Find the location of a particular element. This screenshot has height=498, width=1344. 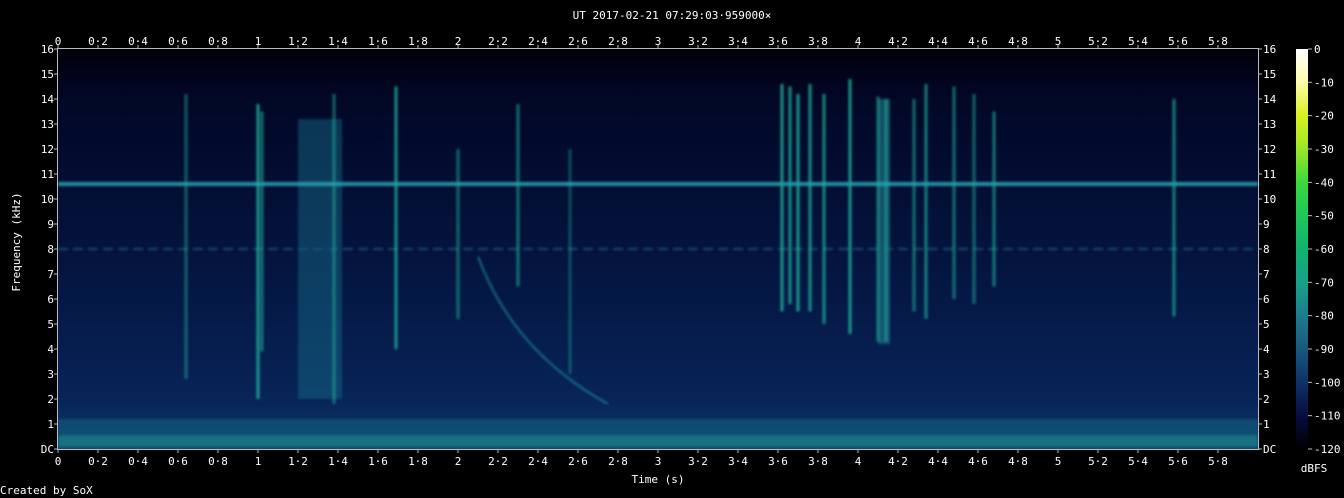

y-tick-label-right: 12 is located at coordinates (1269, 149).